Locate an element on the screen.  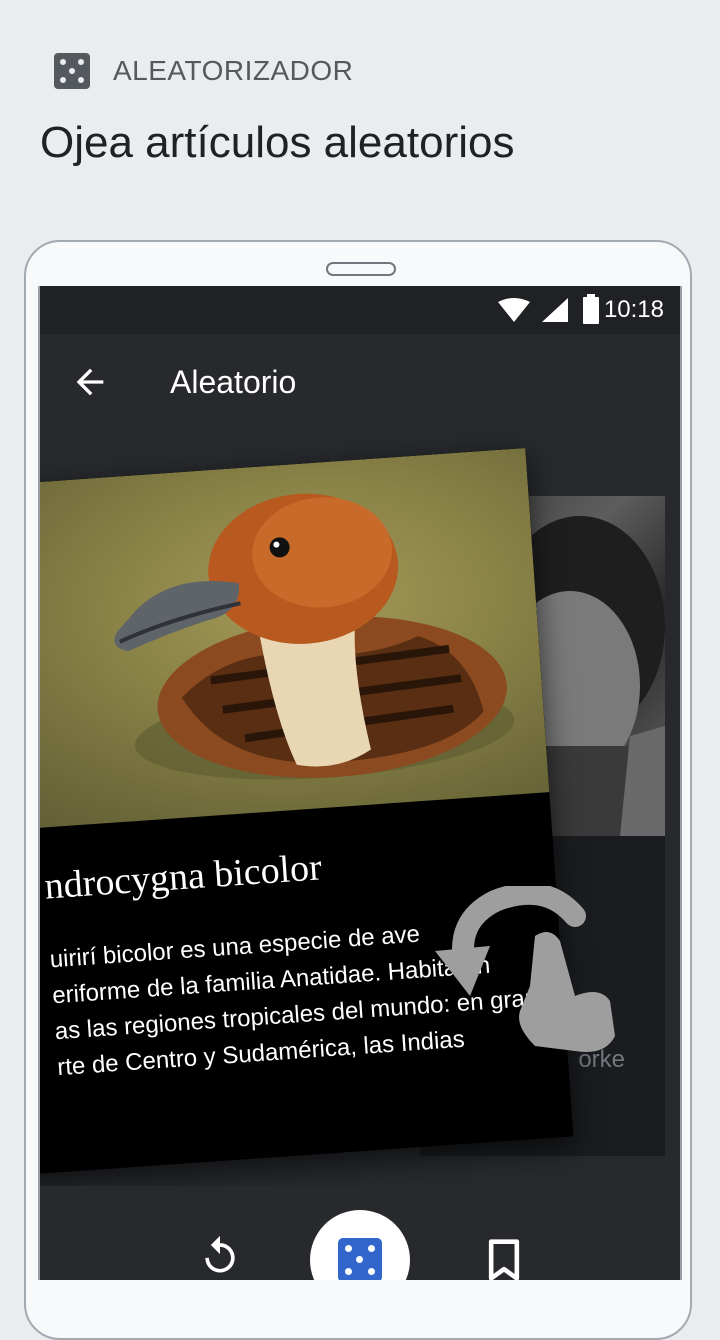
article-title: ndrocygna bicolor is located at coordinates (183, 877).